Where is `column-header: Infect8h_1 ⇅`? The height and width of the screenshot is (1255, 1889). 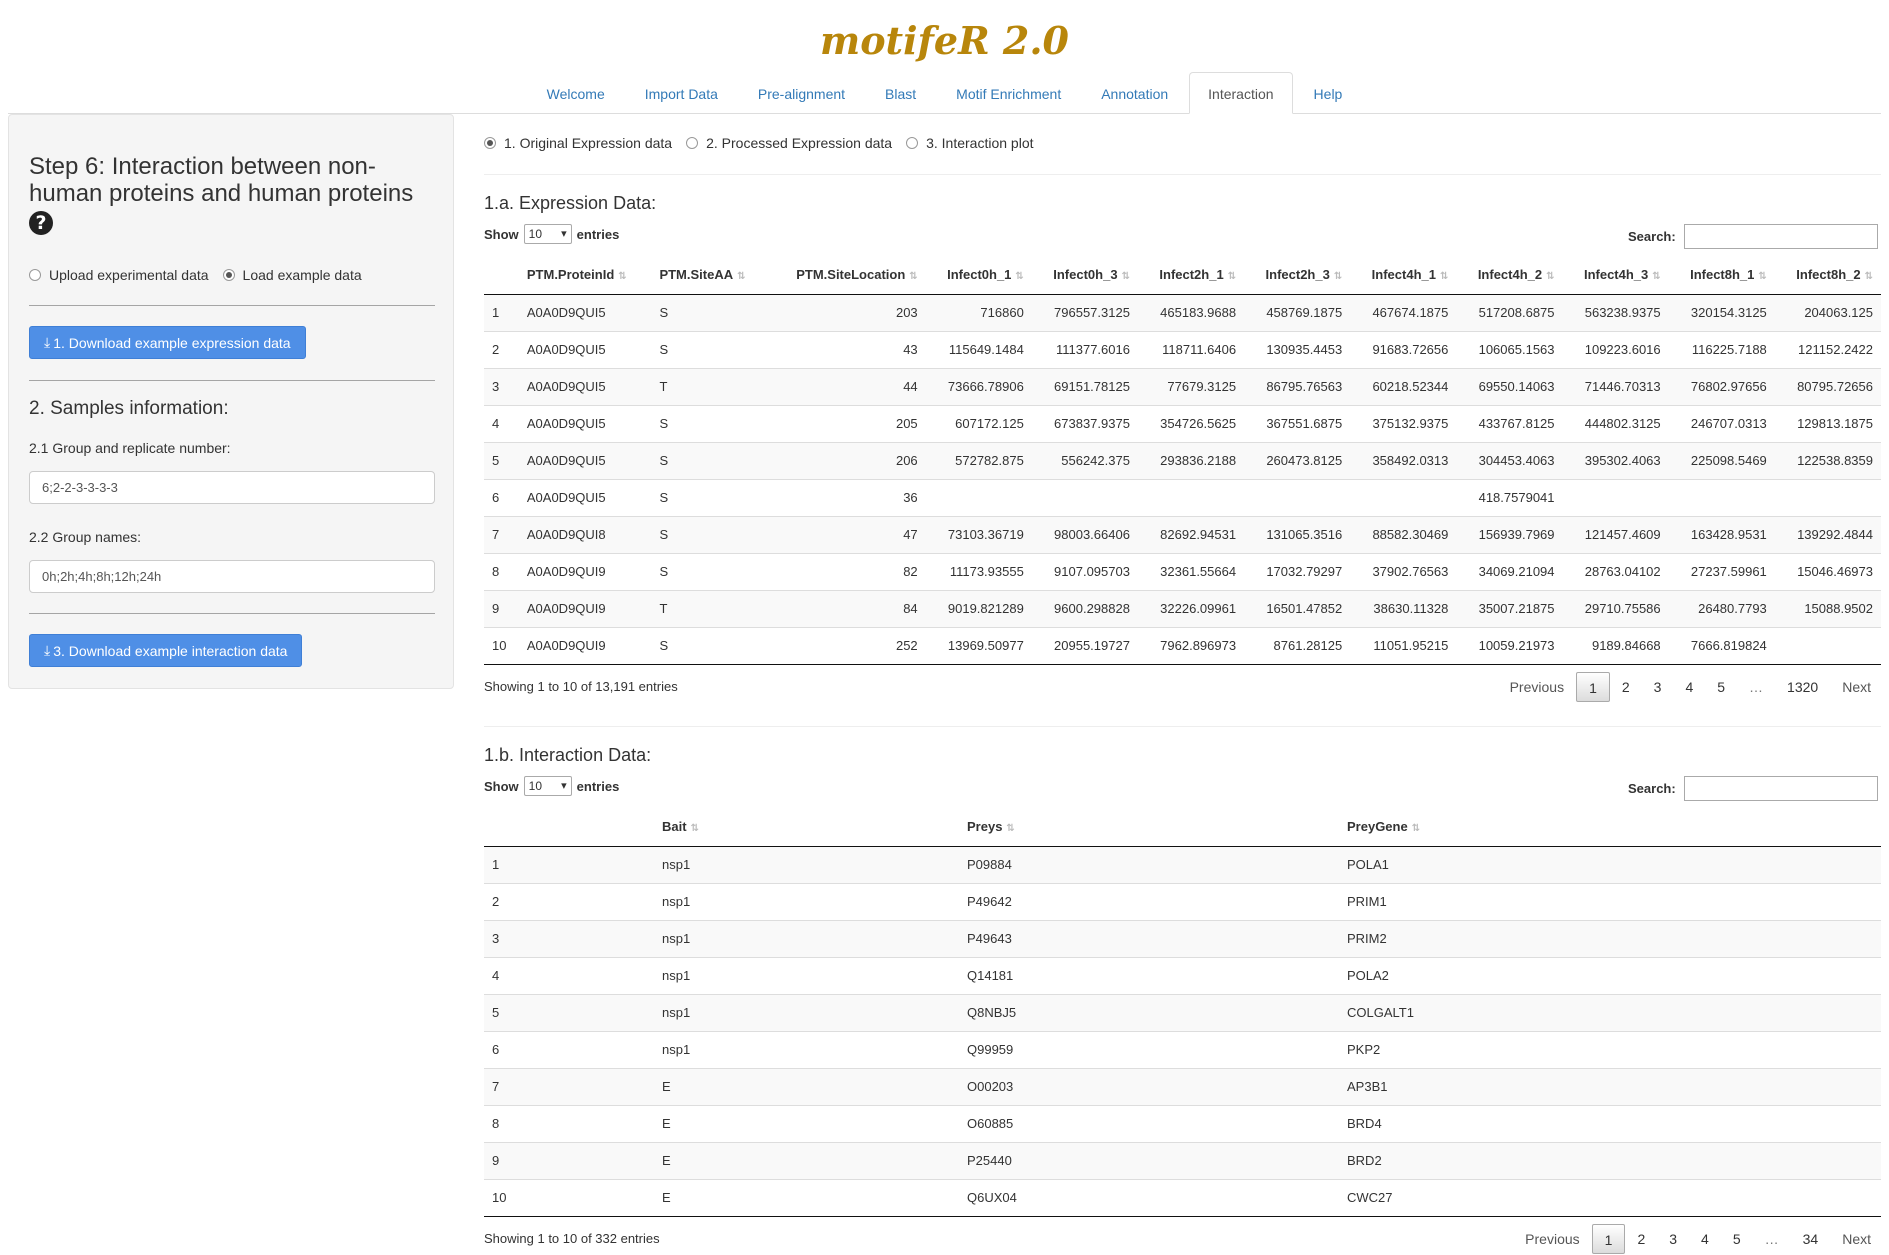
column-header: Infect8h_1 ⇅ is located at coordinates (1721, 275).